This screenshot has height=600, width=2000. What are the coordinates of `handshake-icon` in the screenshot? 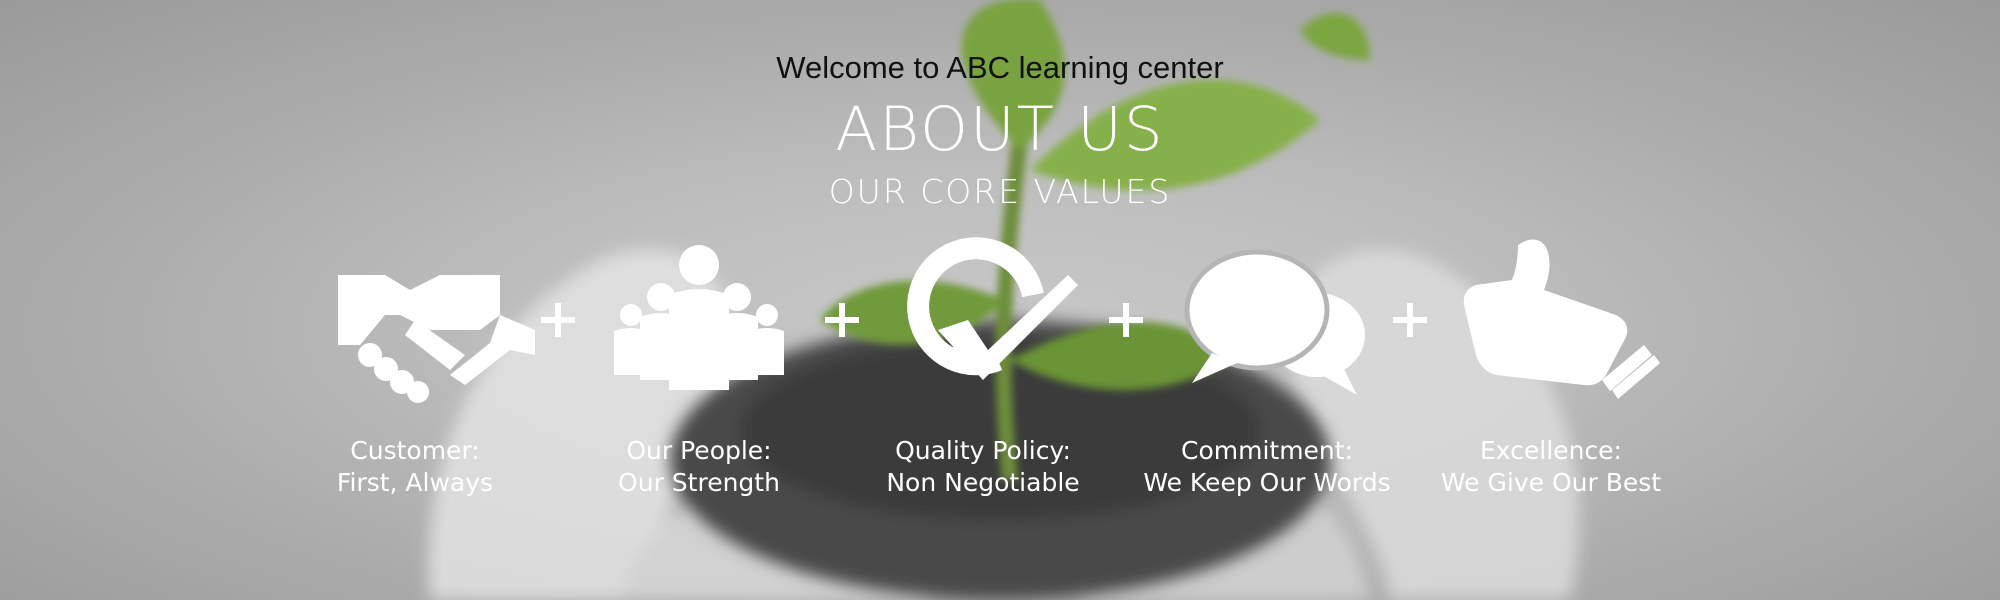 It's located at (436, 339).